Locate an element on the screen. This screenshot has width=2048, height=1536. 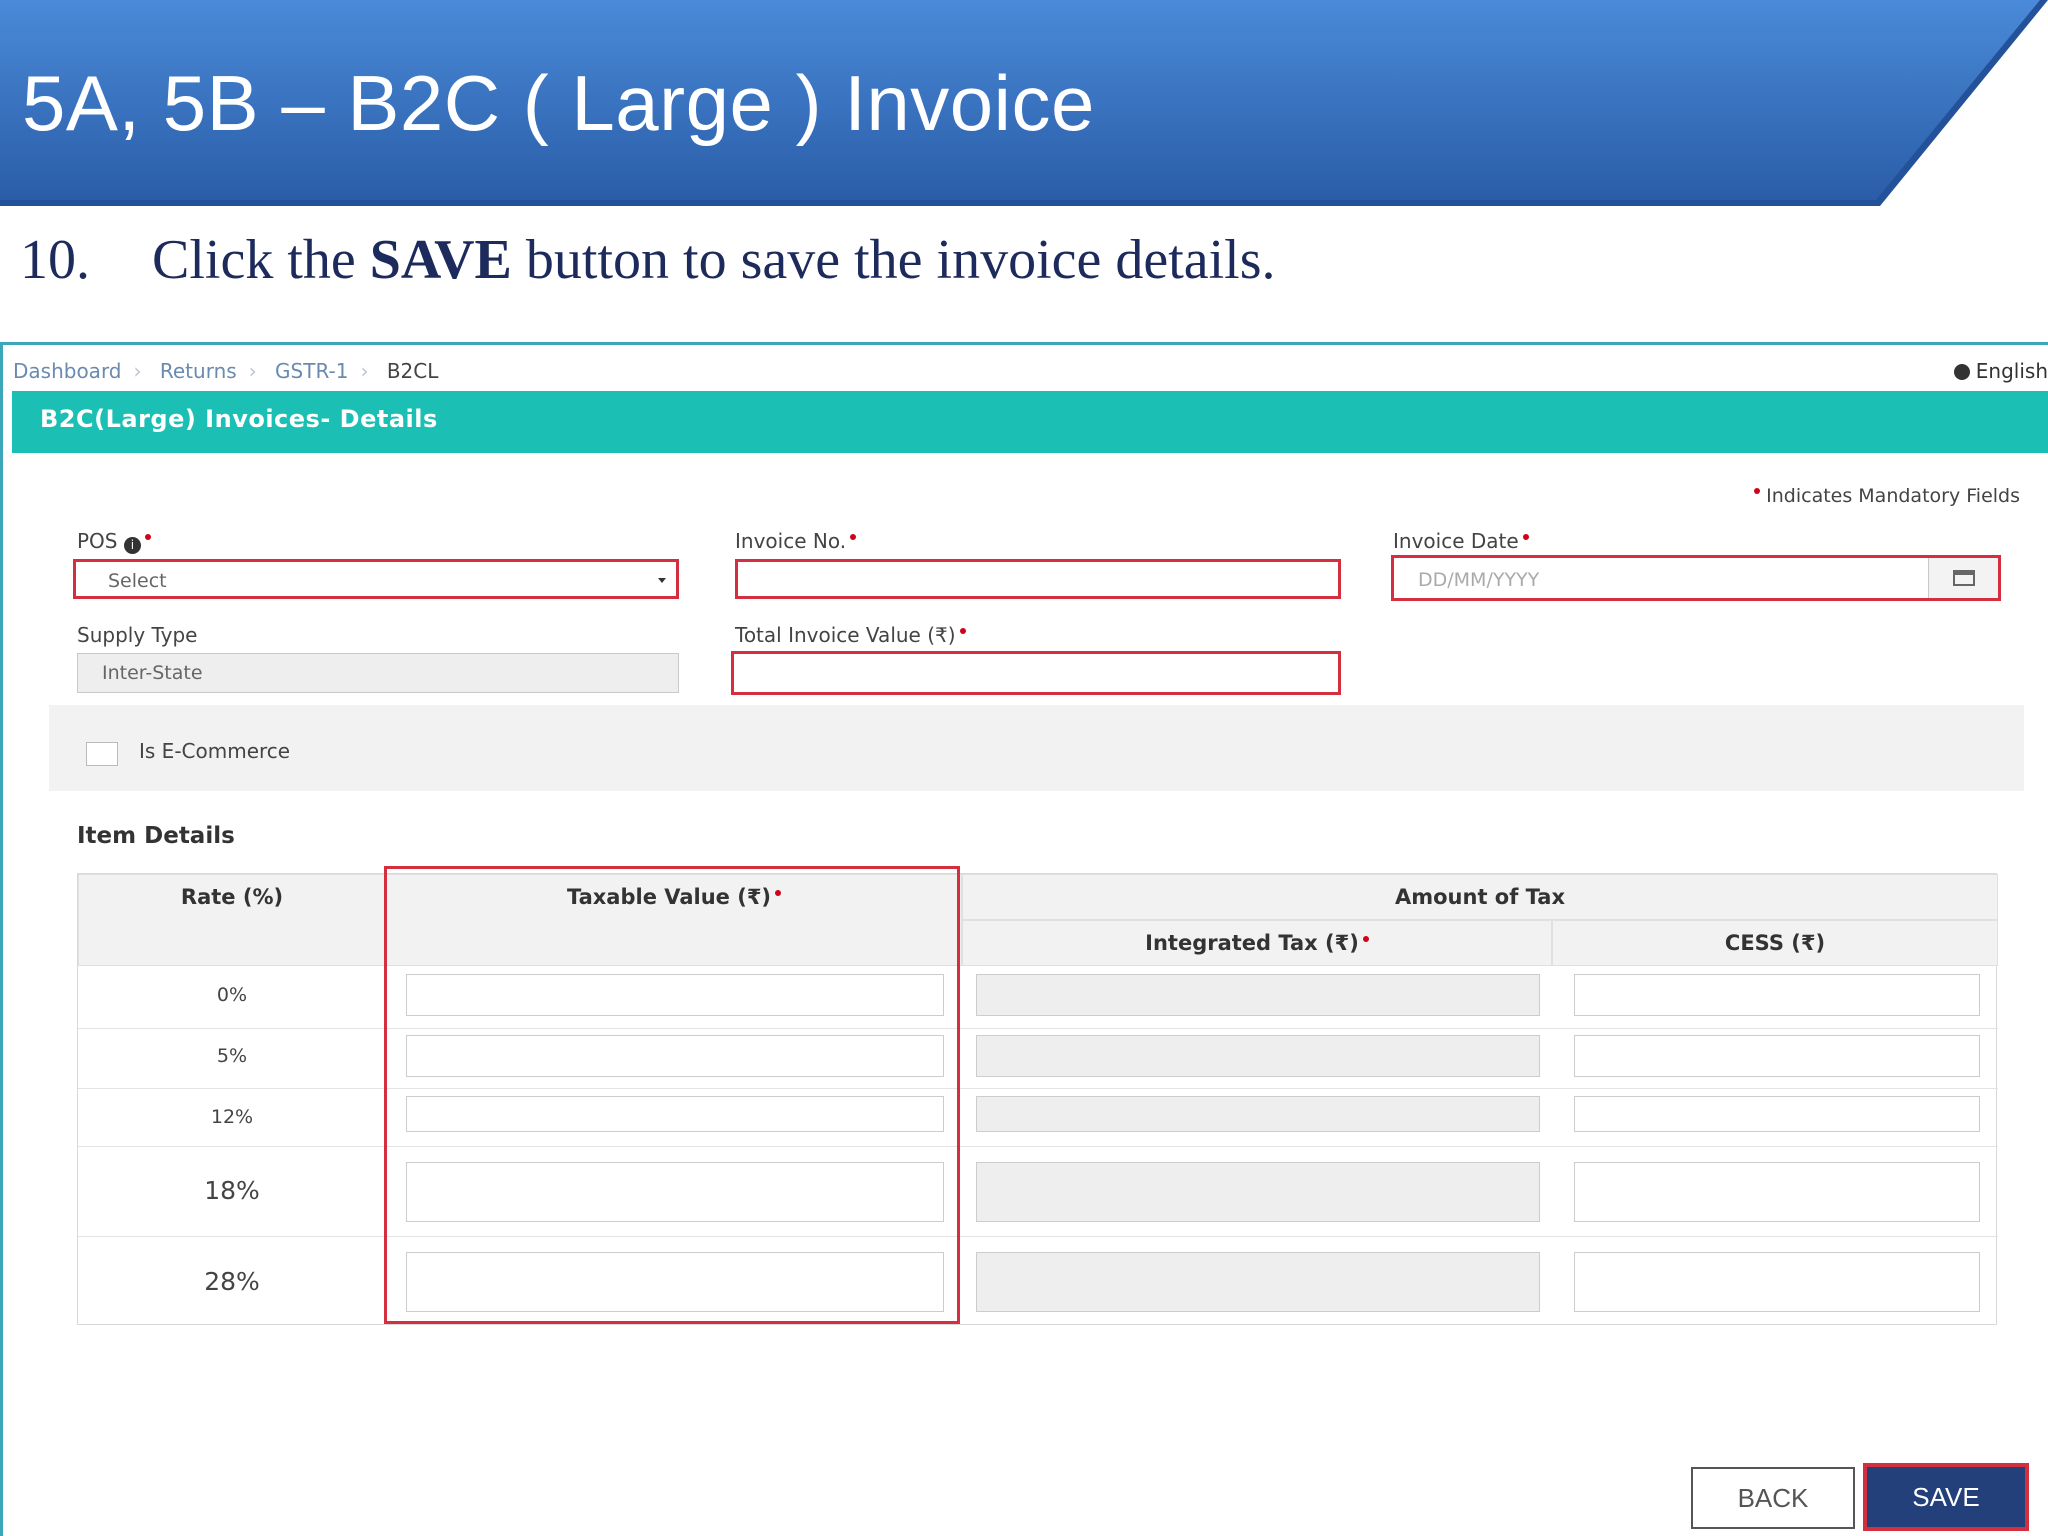
total-value-label: Total Invoice Value (₹) is located at coordinates (850, 635).